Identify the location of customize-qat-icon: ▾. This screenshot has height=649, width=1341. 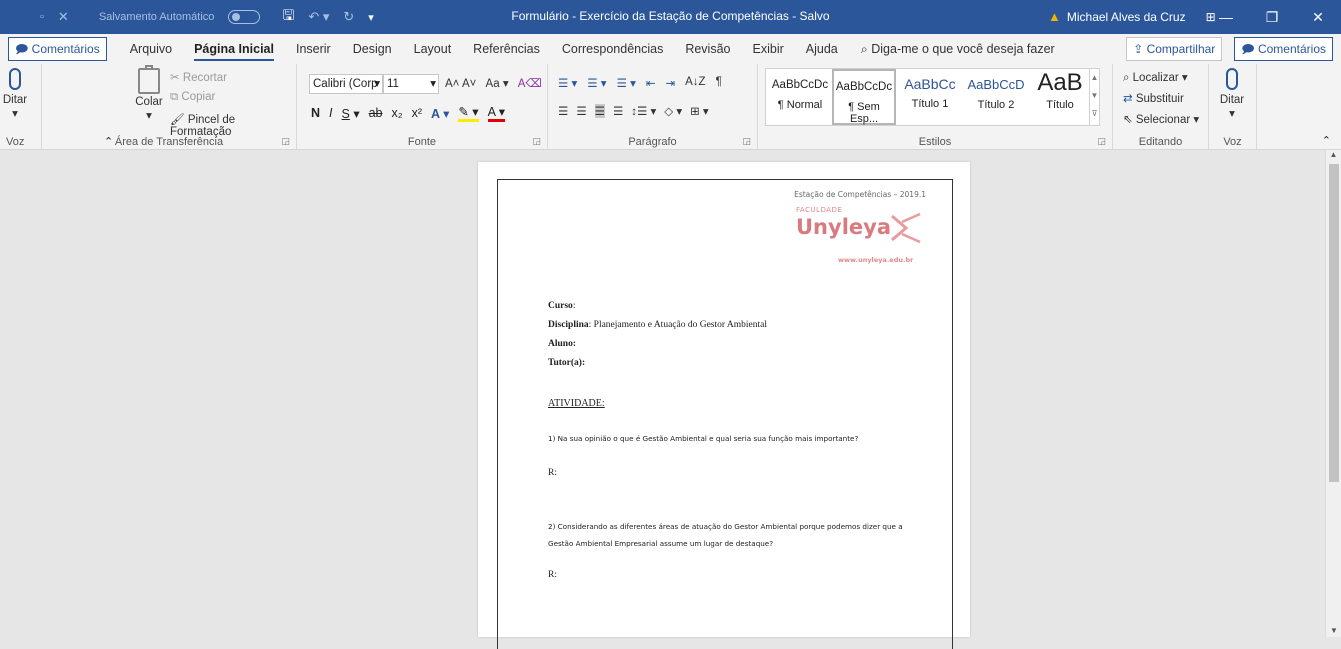
(371, 17).